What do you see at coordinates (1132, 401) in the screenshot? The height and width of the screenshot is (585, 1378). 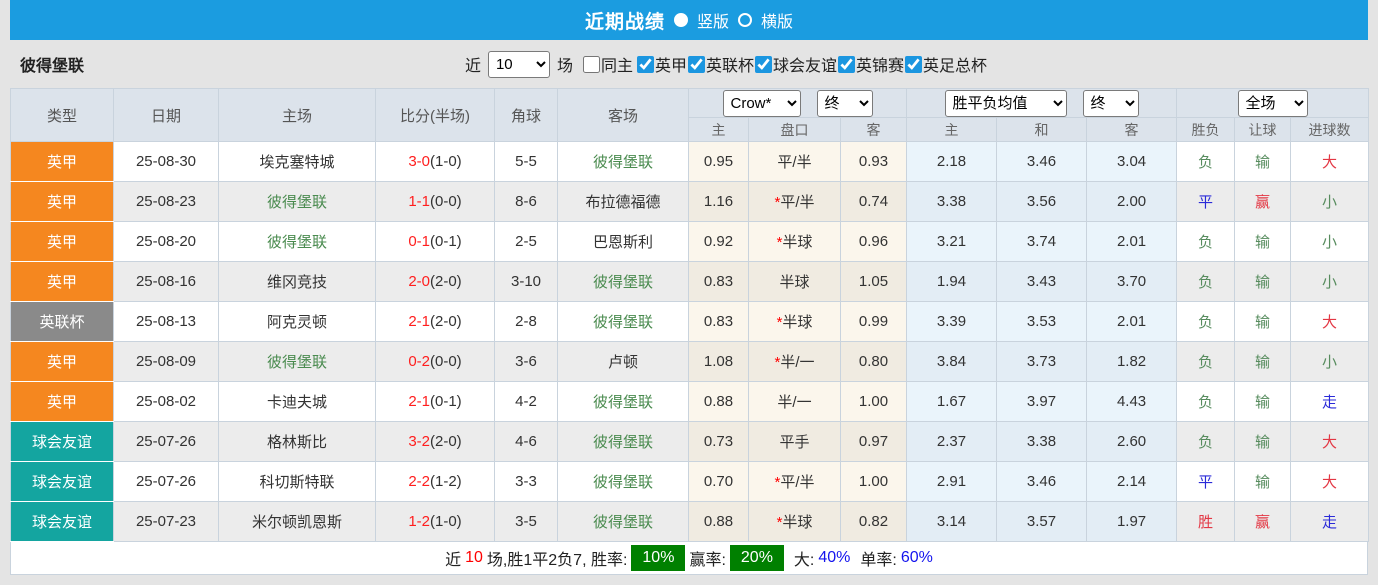 I see `avg-away-cell: 4.43` at bounding box center [1132, 401].